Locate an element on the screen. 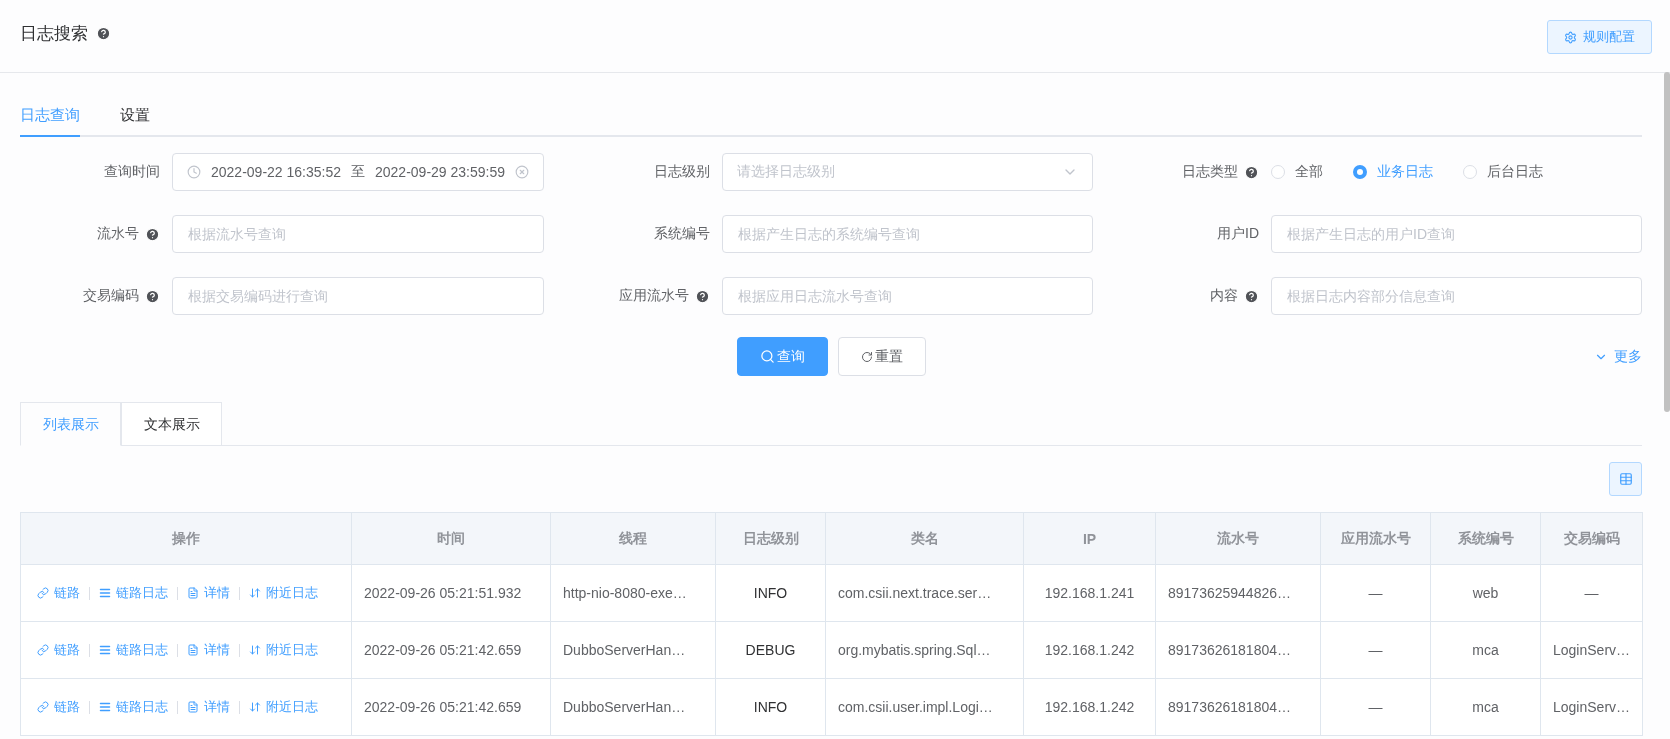  field-label: 用户ID is located at coordinates (1238, 234).